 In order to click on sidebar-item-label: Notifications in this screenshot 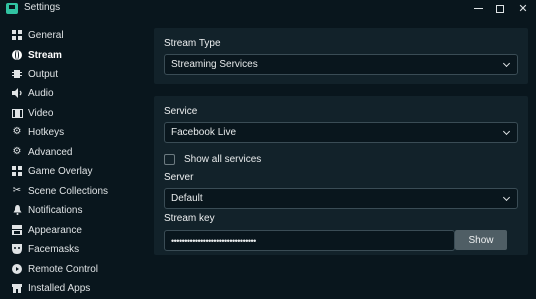, I will do `click(55, 210)`.